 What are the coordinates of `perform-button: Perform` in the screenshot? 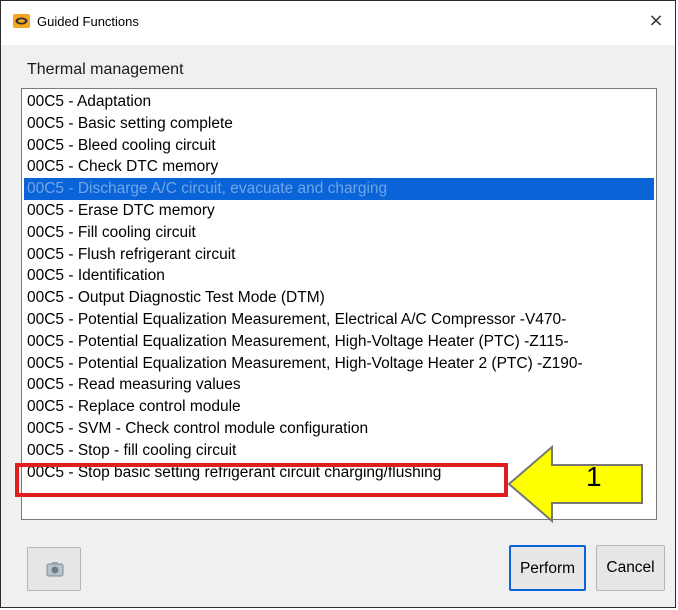 It's located at (547, 568).